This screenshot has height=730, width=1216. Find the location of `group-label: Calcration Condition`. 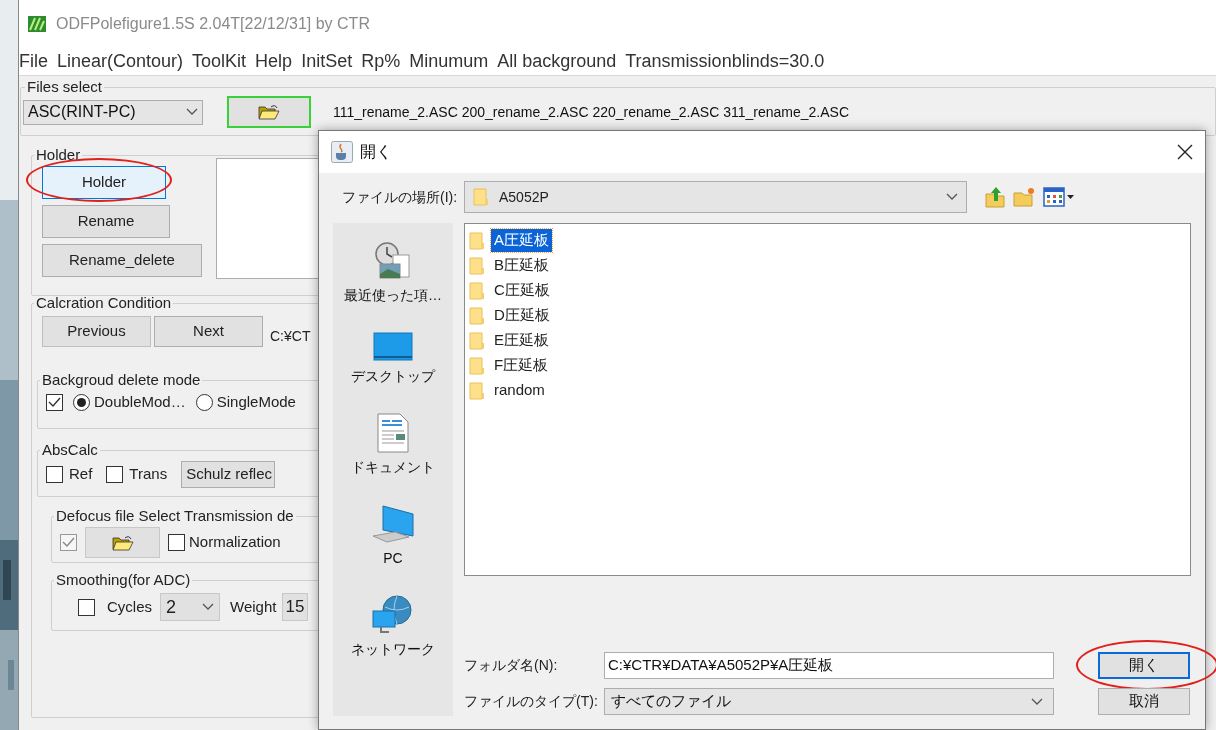

group-label: Calcration Condition is located at coordinates (104, 303).